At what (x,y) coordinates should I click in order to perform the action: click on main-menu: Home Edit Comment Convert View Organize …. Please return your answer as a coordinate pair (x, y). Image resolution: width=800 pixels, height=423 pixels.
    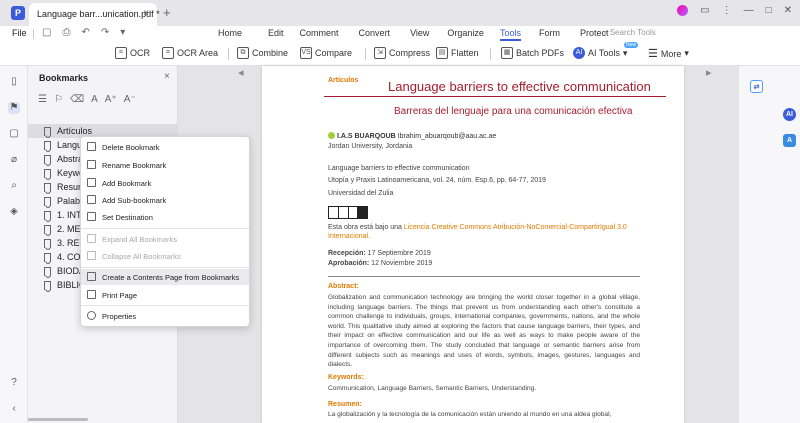
    Looking at the image, I should click on (413, 34).